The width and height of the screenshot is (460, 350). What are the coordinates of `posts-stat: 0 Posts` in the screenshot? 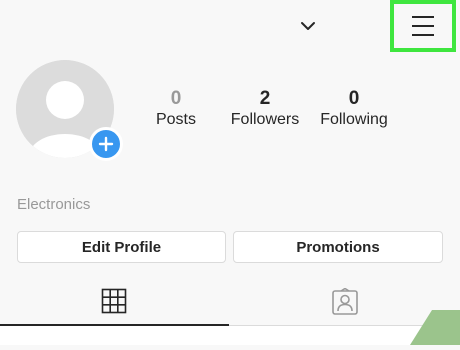 It's located at (176, 109).